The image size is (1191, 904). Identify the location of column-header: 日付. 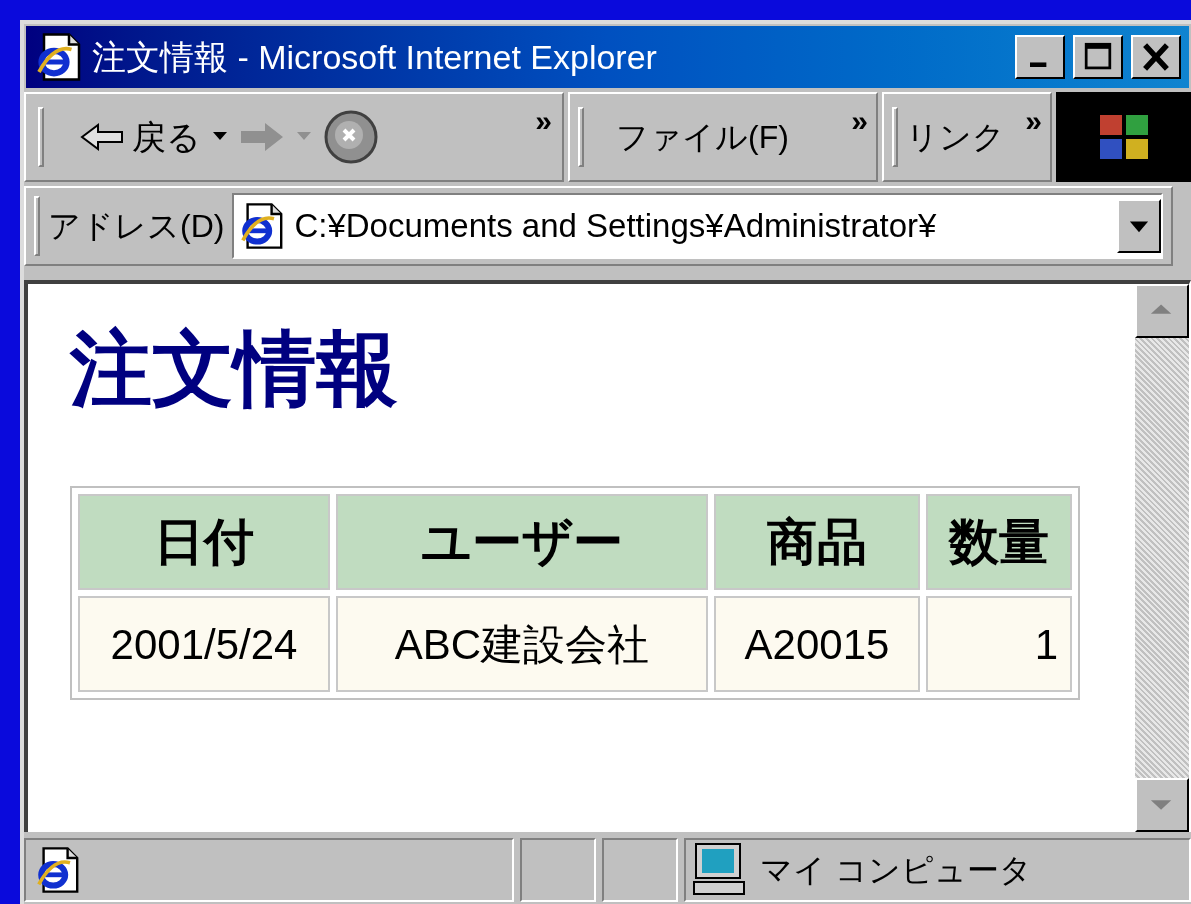
(204, 542).